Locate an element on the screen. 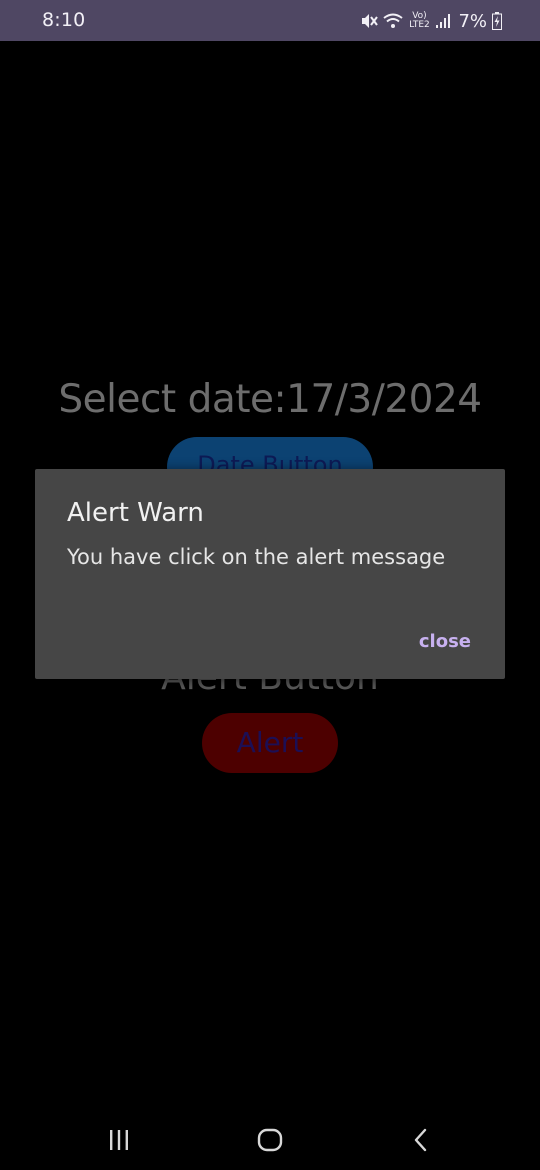  selected-date-label: Select date:17/3/2024 is located at coordinates (270, 399).